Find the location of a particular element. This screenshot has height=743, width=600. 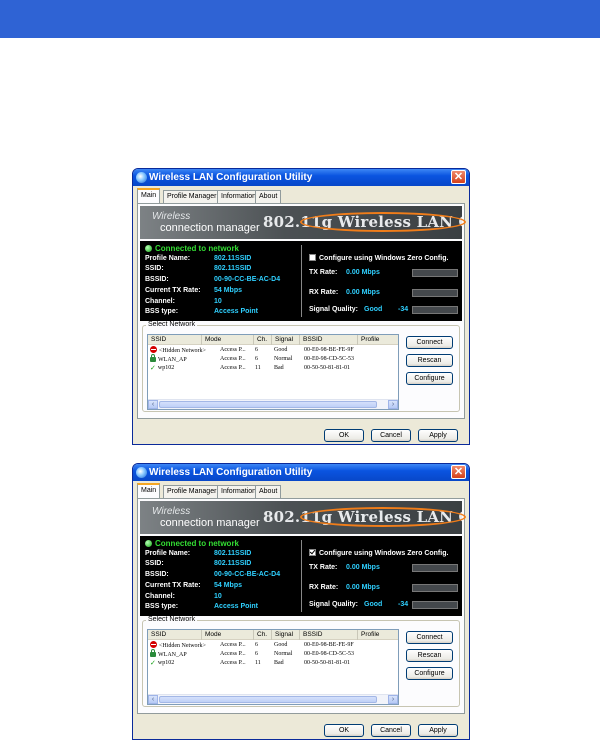

banner-connection-manager-text: connection manager is located at coordinates (210, 228).